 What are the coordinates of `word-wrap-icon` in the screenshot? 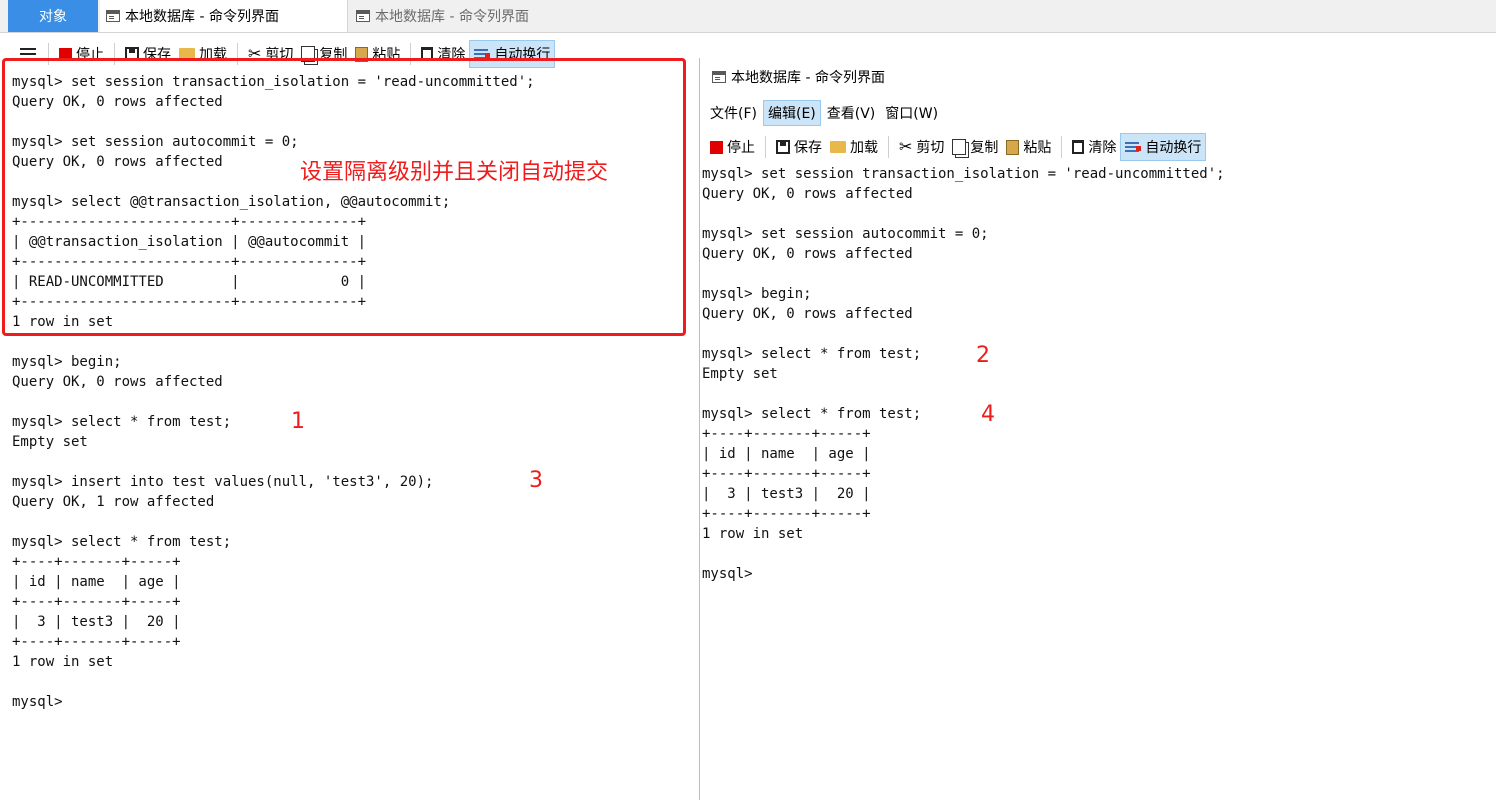 It's located at (1133, 147).